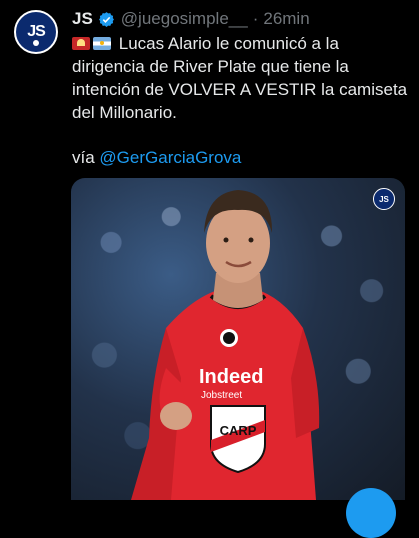 The height and width of the screenshot is (538, 419). I want to click on argentina-flag-icon, so click(102, 43).